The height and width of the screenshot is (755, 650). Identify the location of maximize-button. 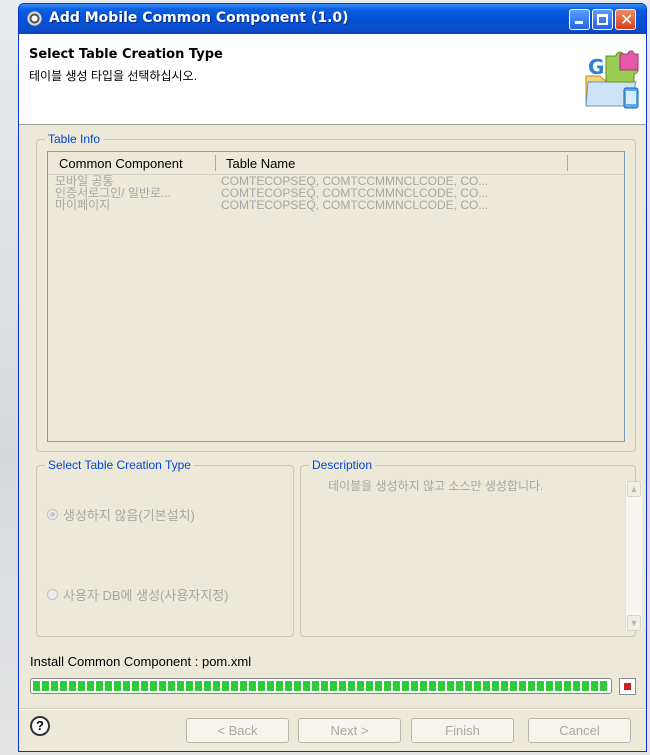
(602, 19).